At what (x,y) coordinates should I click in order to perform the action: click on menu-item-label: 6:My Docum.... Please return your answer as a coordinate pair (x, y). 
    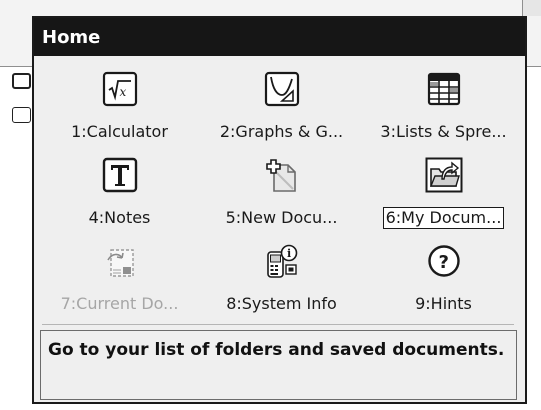
    Looking at the image, I should click on (443, 218).